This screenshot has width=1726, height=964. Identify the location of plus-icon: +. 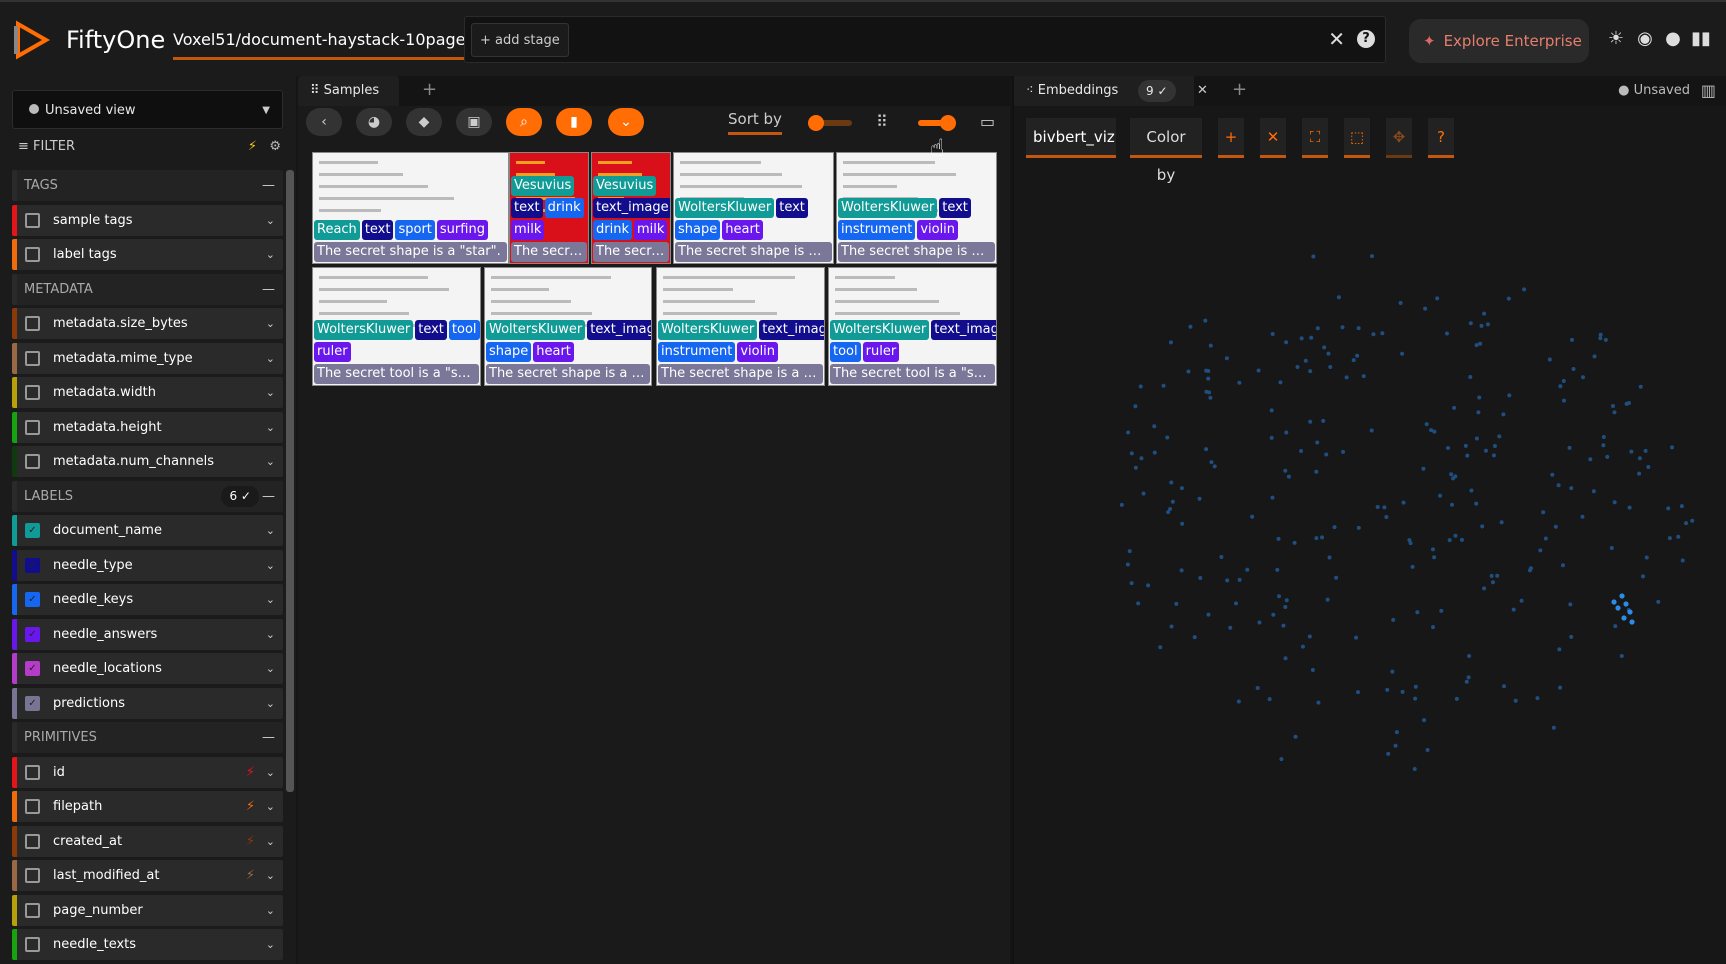
(1231, 138).